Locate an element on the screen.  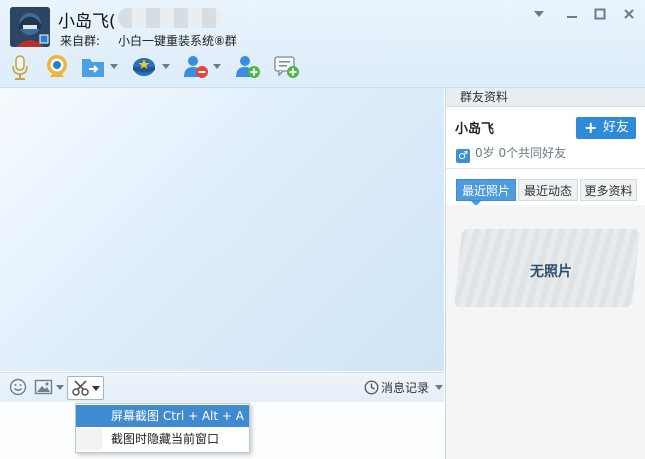
send-file-icon is located at coordinates (93, 67).